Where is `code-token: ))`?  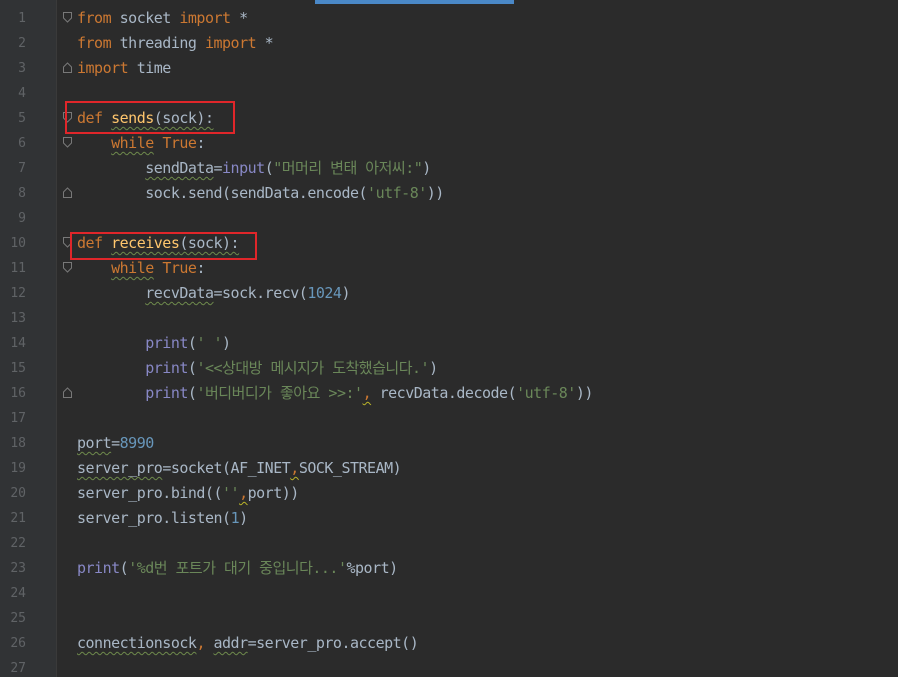
code-token: )) is located at coordinates (435, 193).